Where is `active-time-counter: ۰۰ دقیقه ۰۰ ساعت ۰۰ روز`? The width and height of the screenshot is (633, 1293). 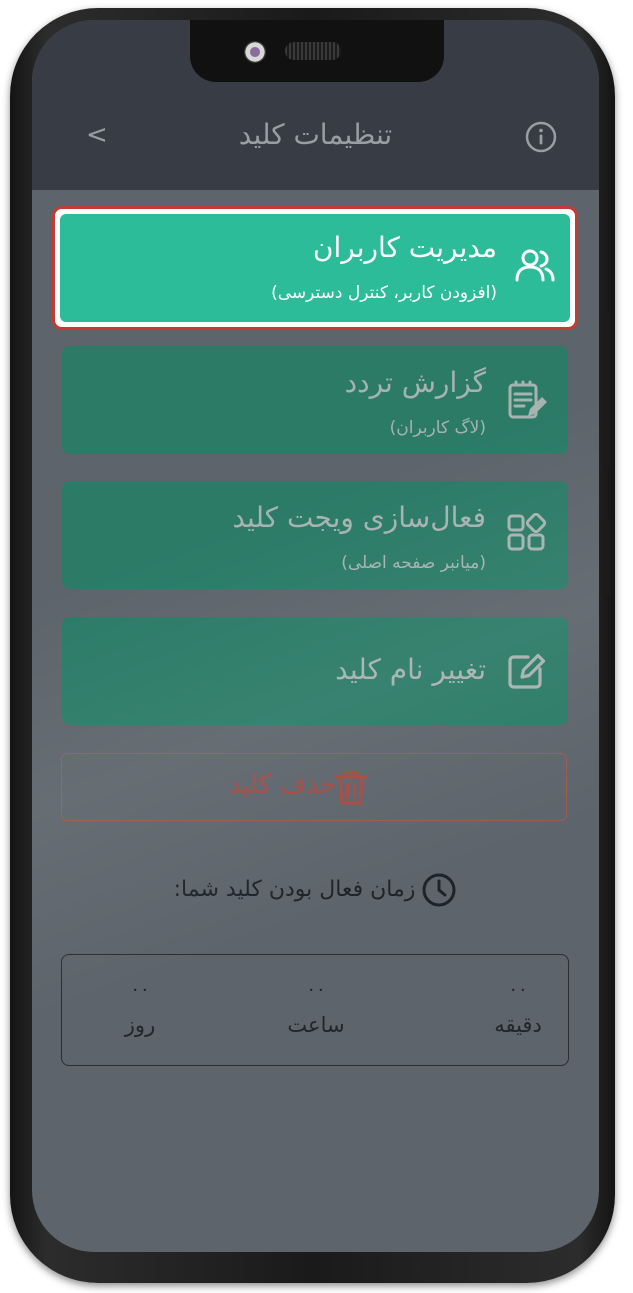 active-time-counter: ۰۰ دقیقه ۰۰ ساعت ۰۰ روز is located at coordinates (315, 1010).